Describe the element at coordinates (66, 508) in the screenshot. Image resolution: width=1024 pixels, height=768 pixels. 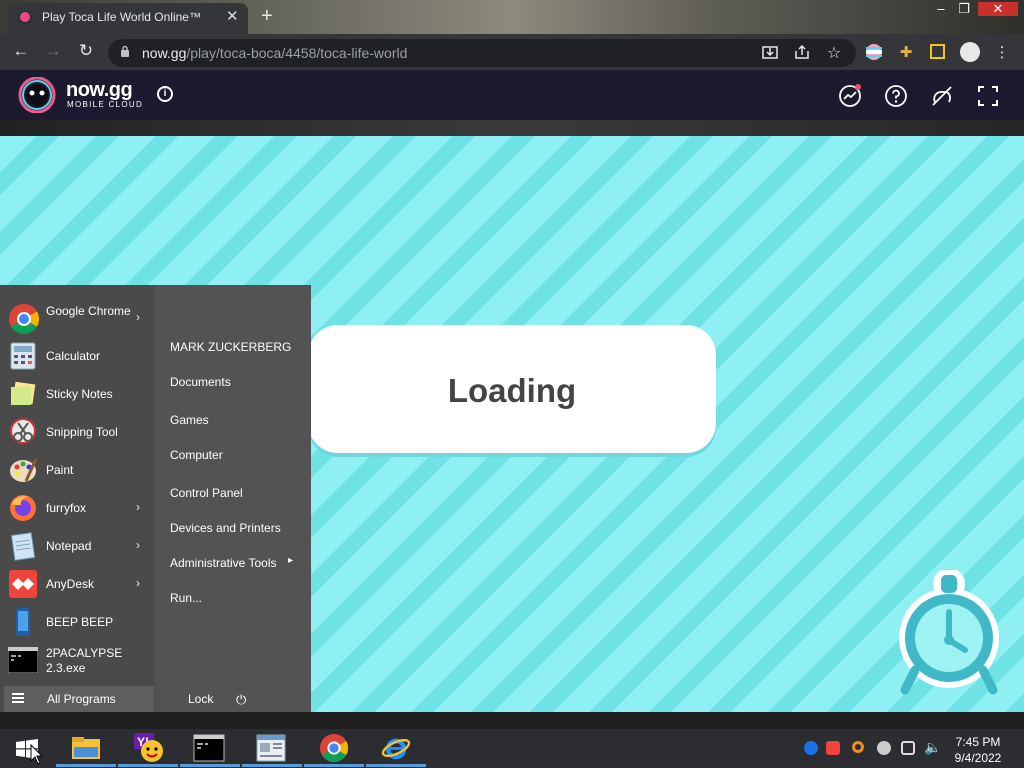
I see `start-item-label: furryfox` at that location.